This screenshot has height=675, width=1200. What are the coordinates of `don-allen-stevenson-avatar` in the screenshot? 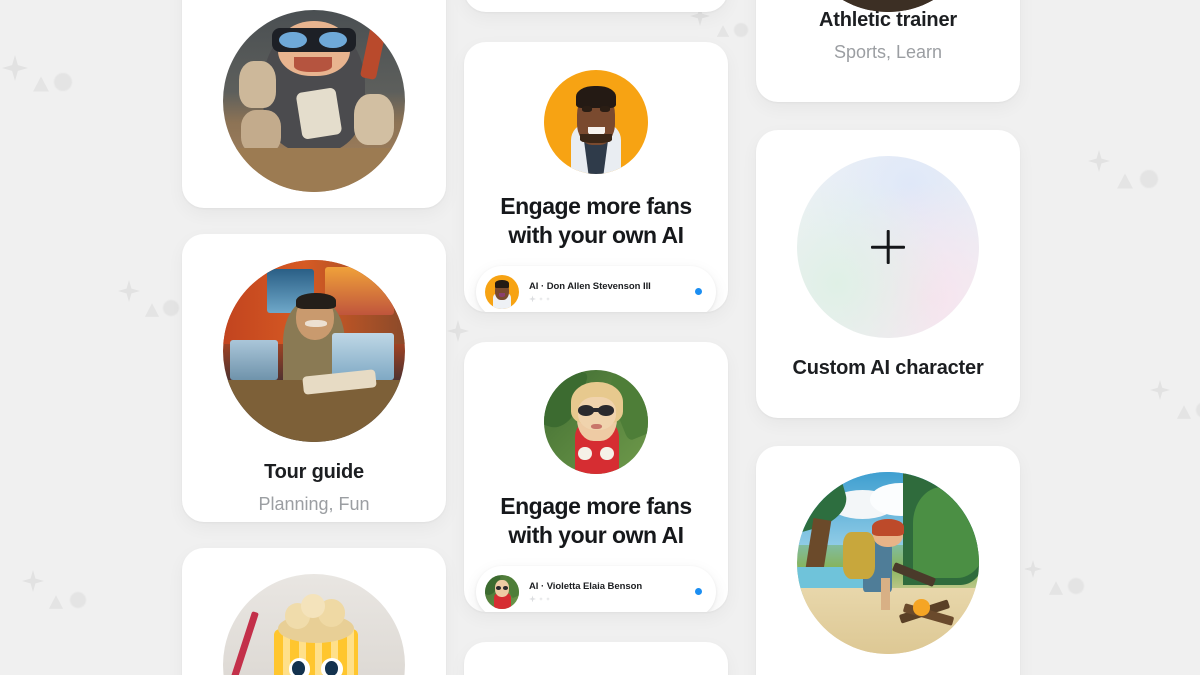 It's located at (596, 122).